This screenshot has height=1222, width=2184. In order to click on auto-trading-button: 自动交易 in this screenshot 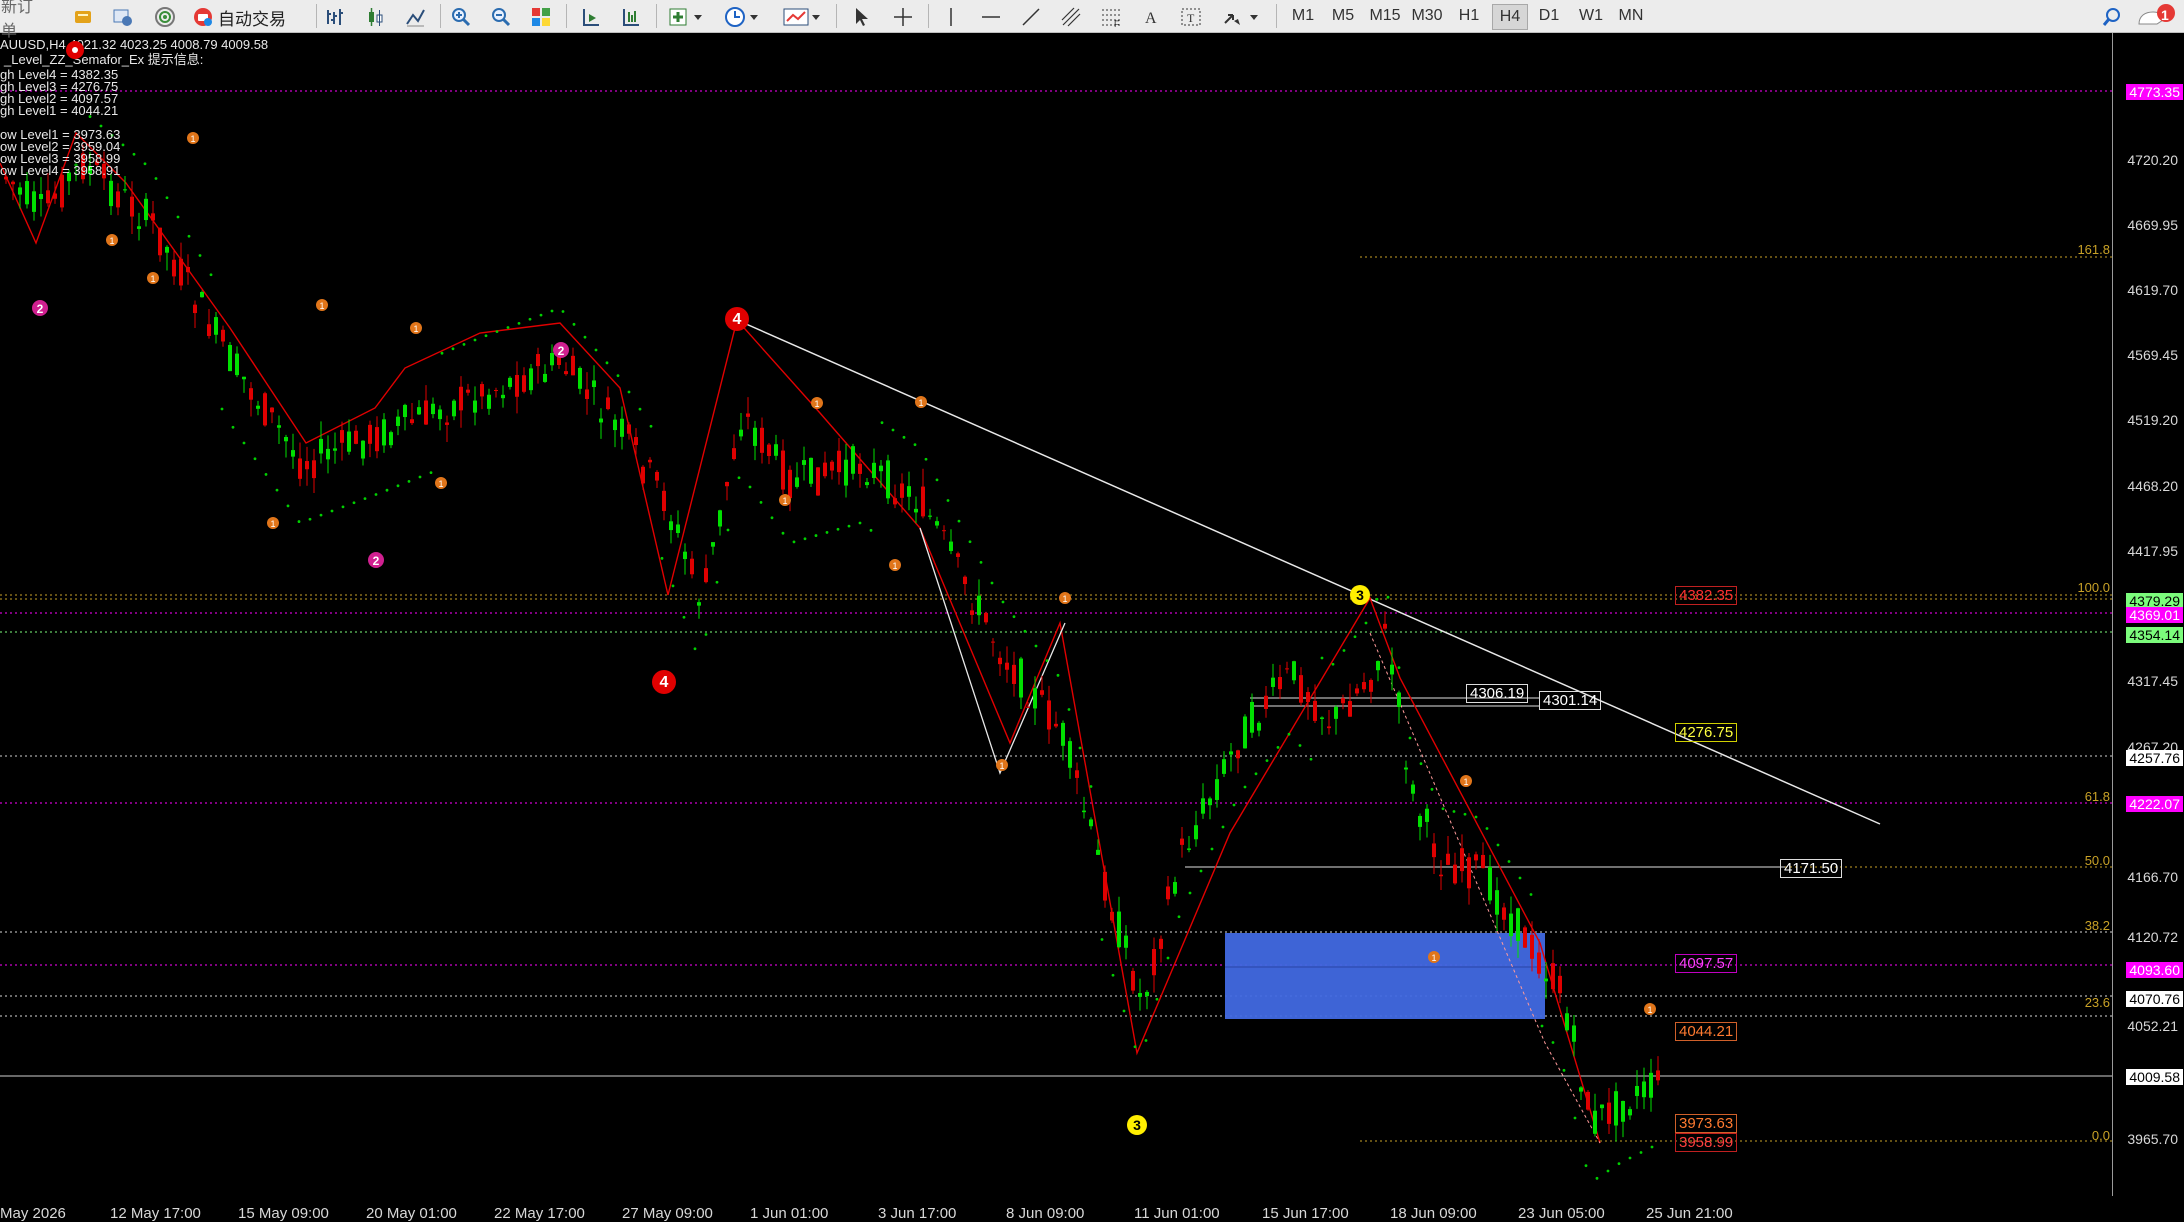, I will do `click(246, 17)`.